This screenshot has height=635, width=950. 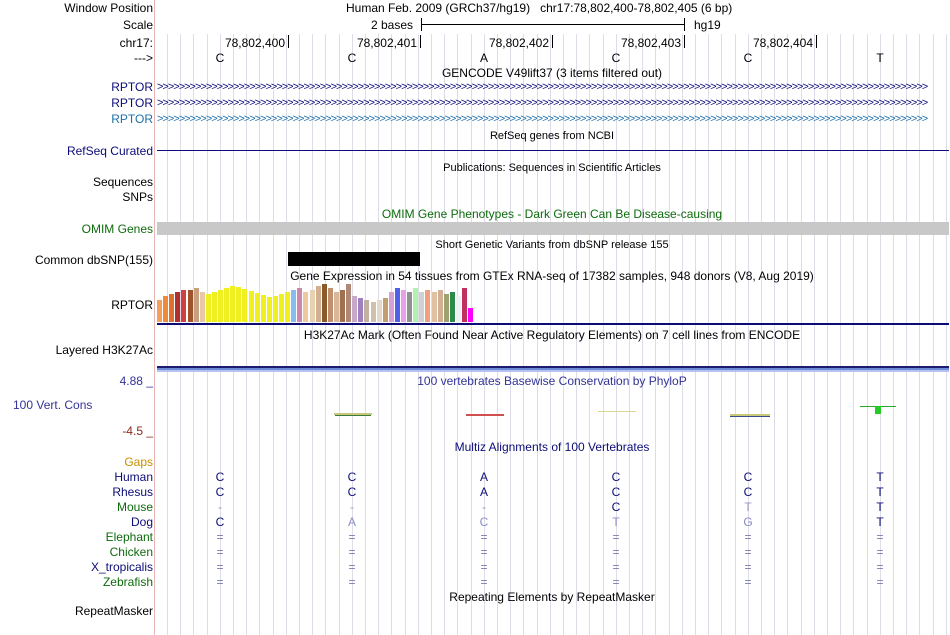 I want to click on alignment-base: A, so click(x=484, y=492).